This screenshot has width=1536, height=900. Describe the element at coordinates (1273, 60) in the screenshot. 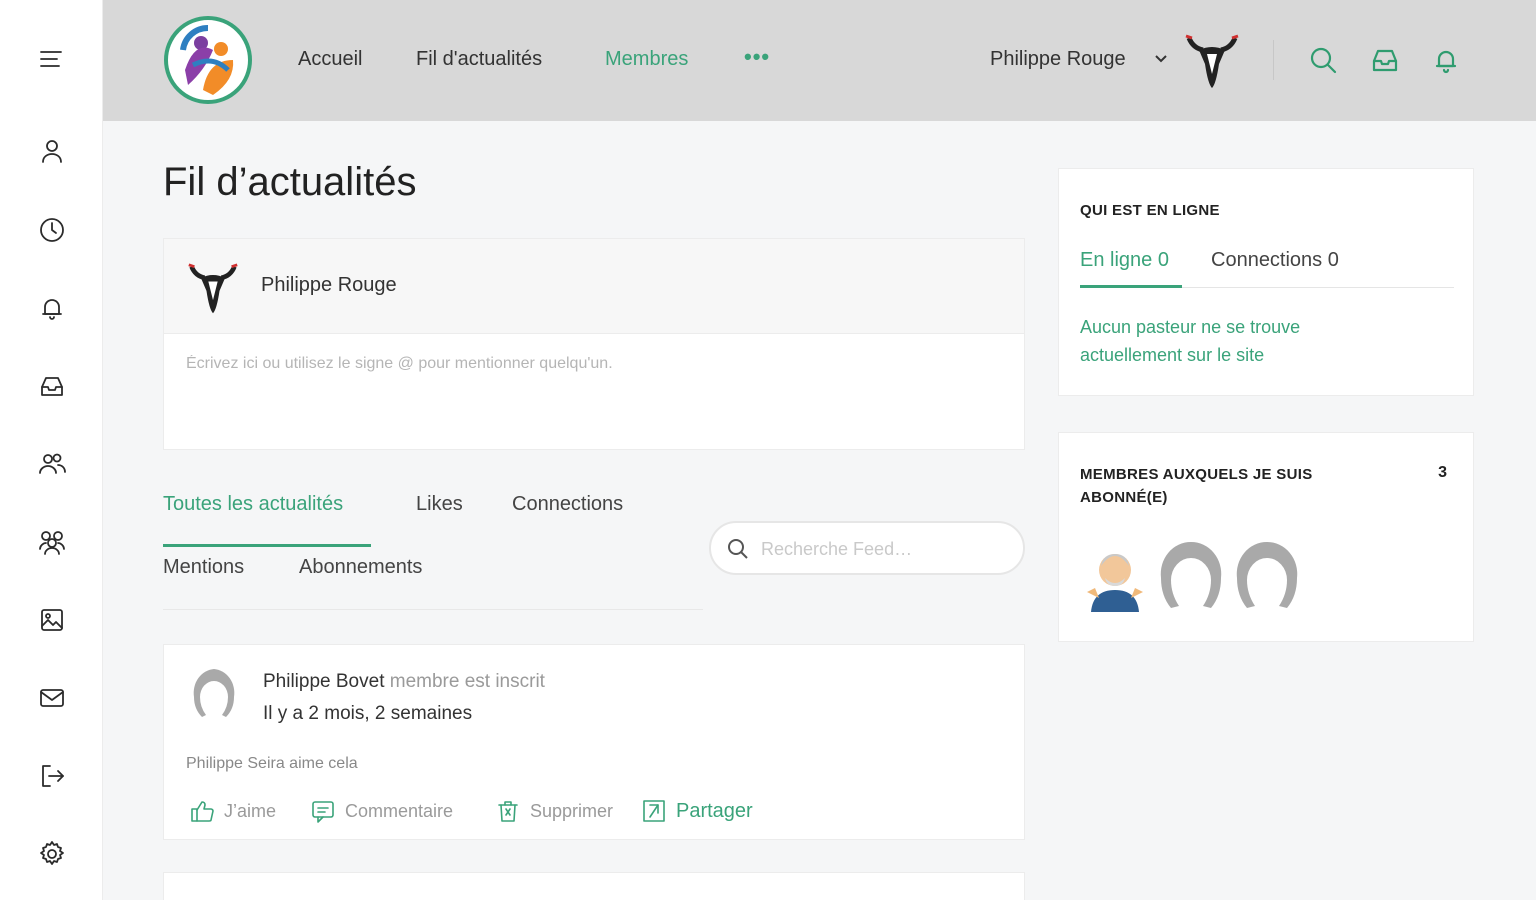

I see `header-divider` at that location.